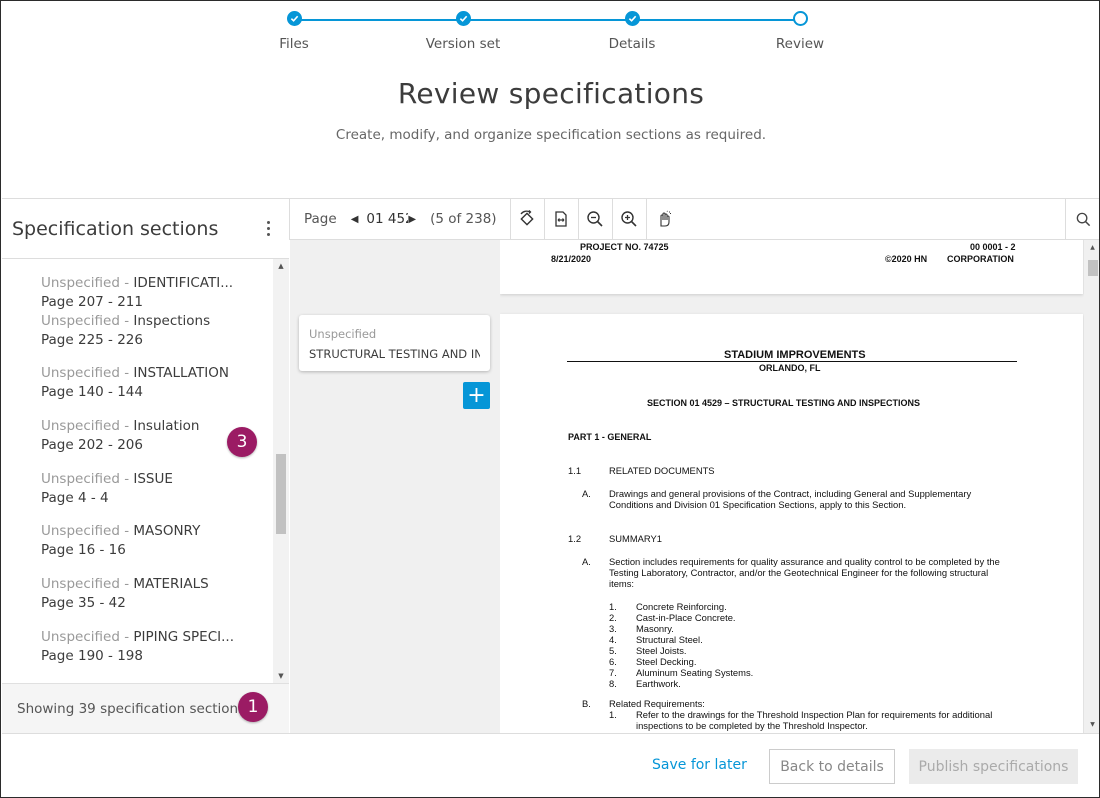  I want to click on section-name: MASONRY, so click(167, 531).